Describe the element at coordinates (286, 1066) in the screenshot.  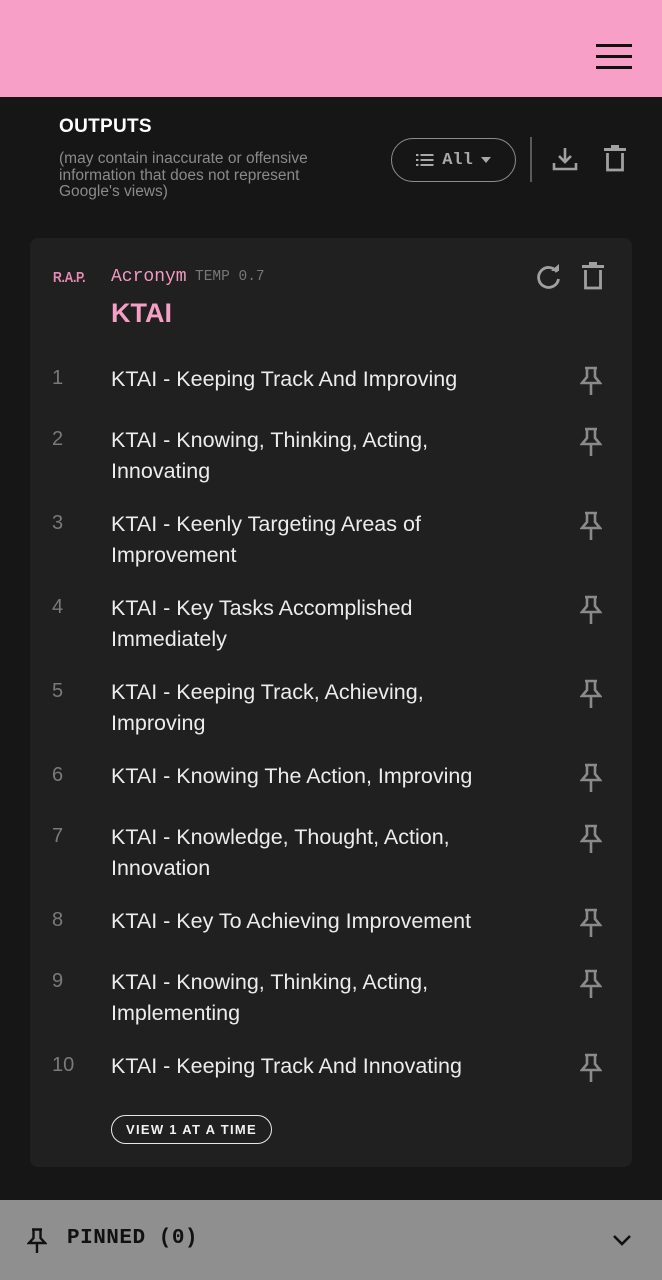
I see `list-item-text: KTAI - Keeping Track And Innovating` at that location.